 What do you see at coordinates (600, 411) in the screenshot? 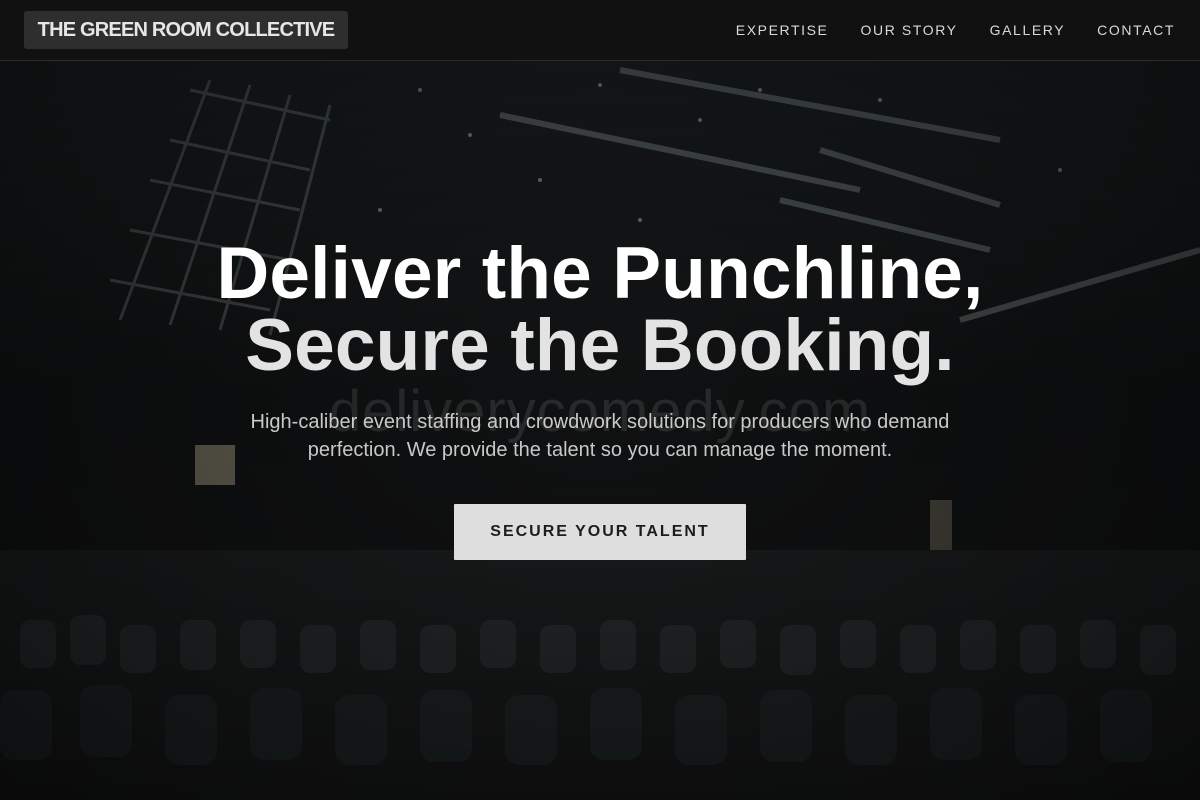
I see `watermark-text: deliverycomedy.com` at bounding box center [600, 411].